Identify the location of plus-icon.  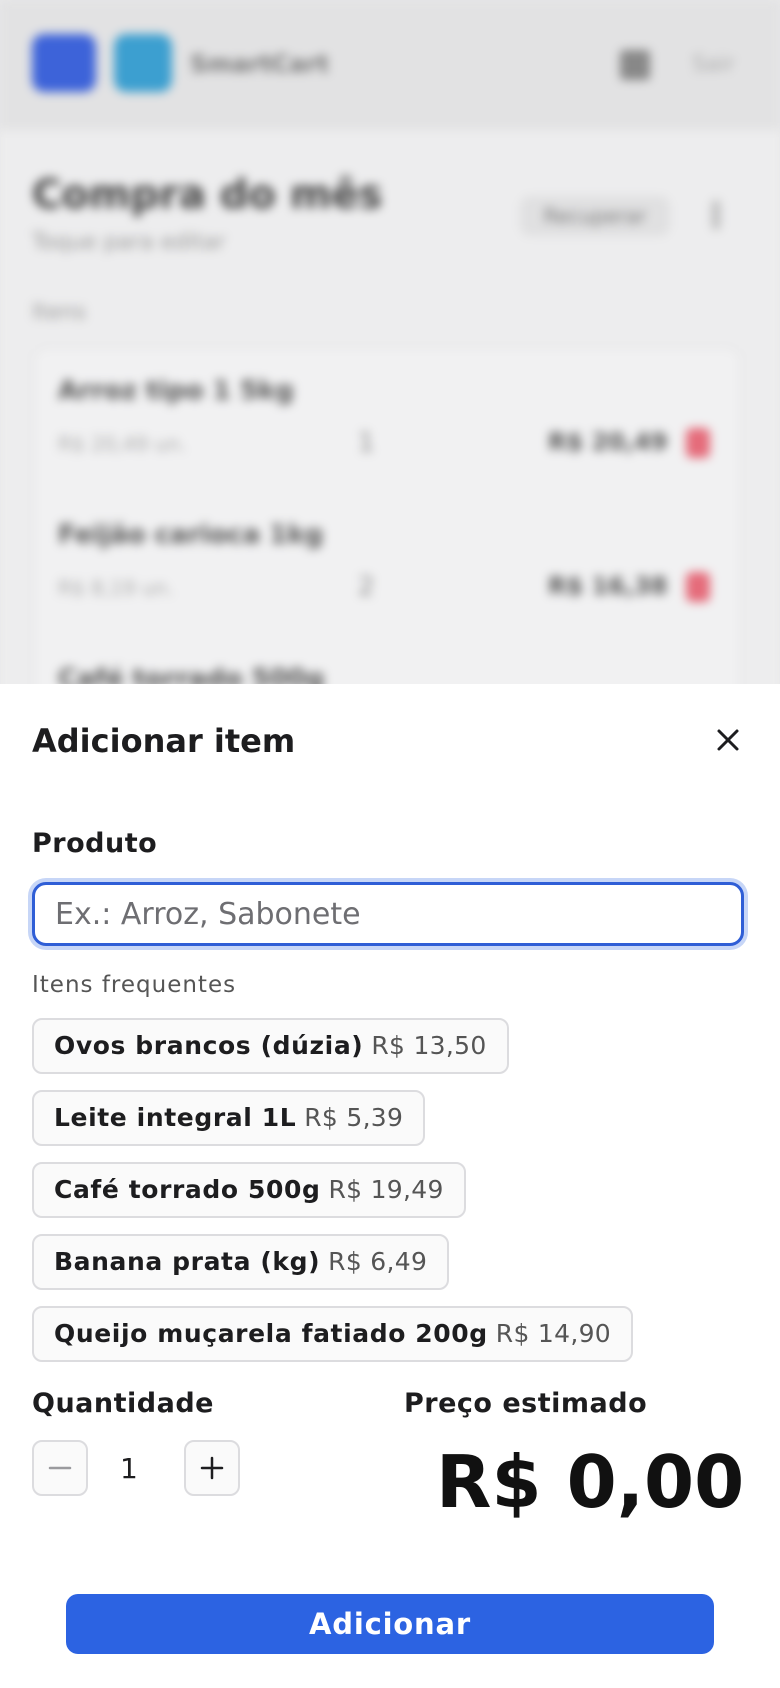
(212, 1468).